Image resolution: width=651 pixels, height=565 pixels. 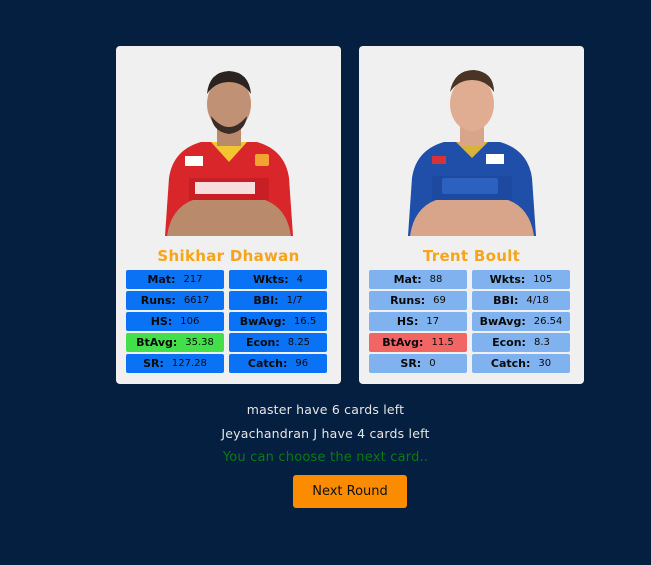 I want to click on player1-cards-left: master have 6 cards left, so click(x=325, y=409).